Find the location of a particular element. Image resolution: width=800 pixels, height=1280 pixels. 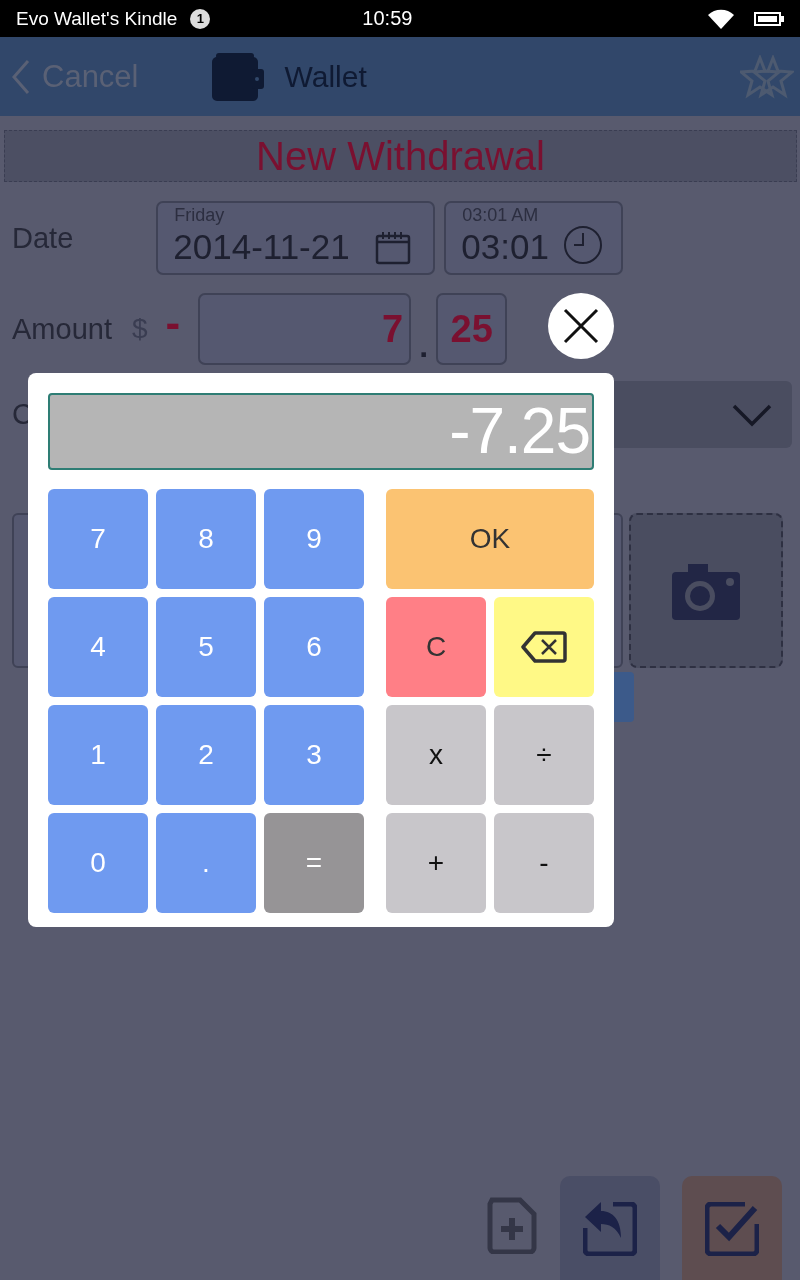

currency-symbol: $ is located at coordinates (139, 329).